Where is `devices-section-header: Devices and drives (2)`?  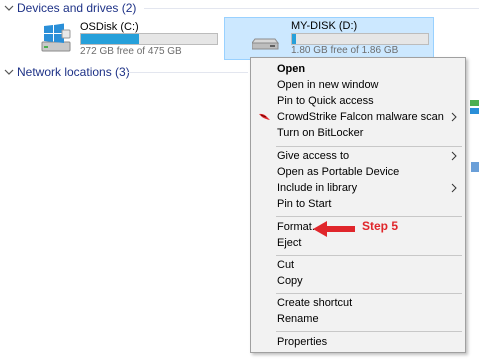
devices-section-header: Devices and drives (2) is located at coordinates (70, 8).